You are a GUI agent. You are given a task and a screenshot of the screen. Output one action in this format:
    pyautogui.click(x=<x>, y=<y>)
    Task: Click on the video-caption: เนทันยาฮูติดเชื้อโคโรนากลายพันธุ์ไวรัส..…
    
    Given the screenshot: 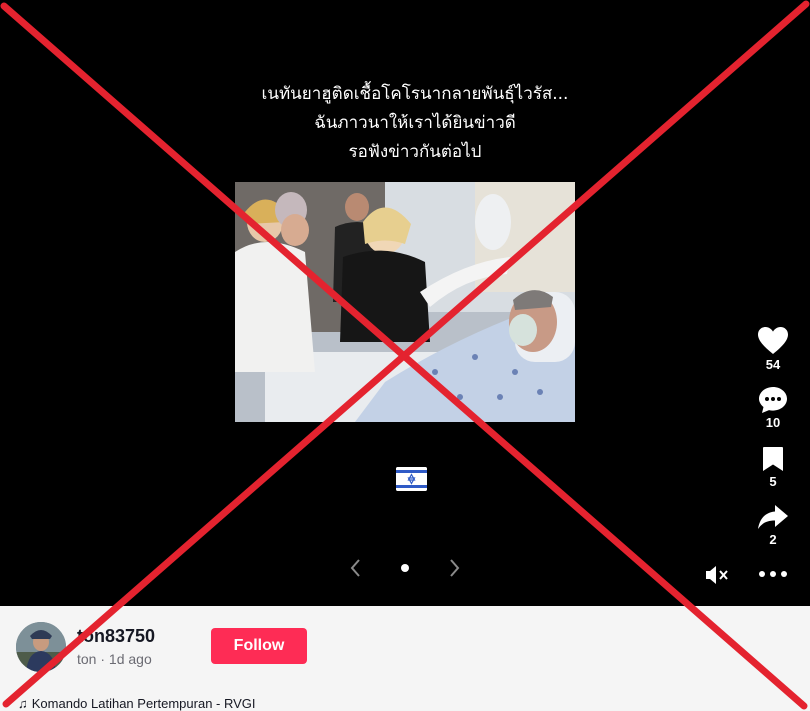 What is the action you would take?
    pyautogui.click(x=415, y=123)
    